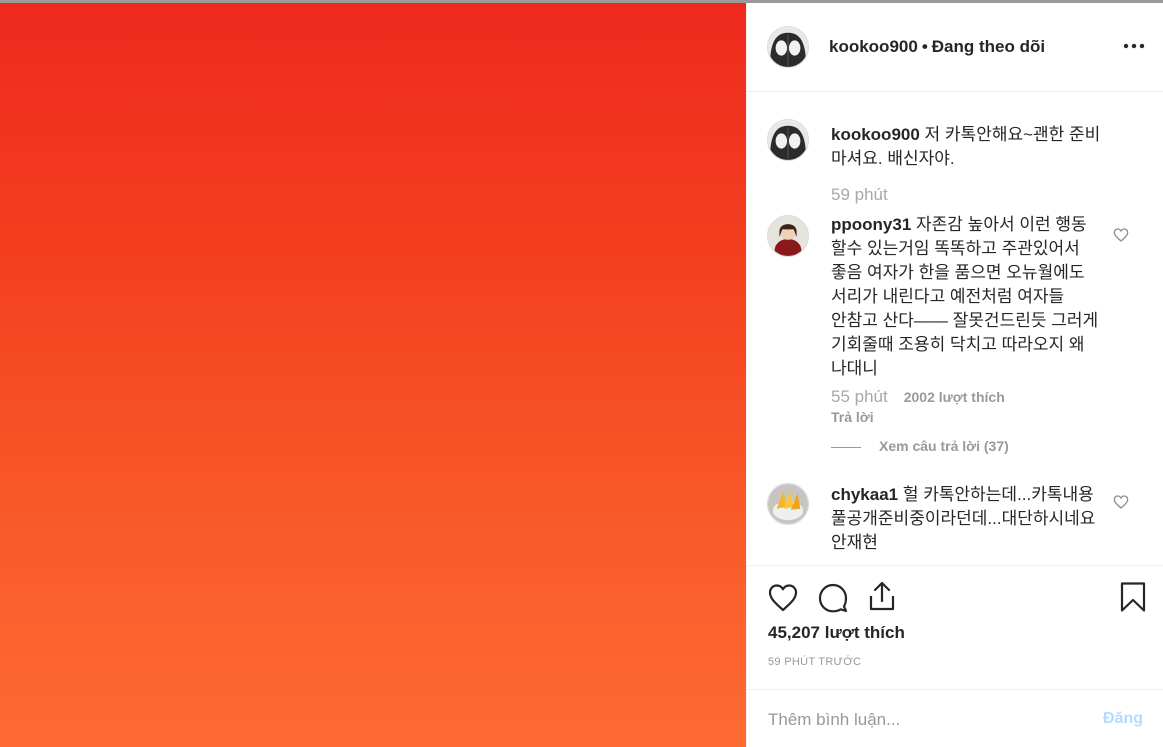 This screenshot has width=1163, height=747. Describe the element at coordinates (873, 46) in the screenshot. I see `author-username: kookoo900` at that location.